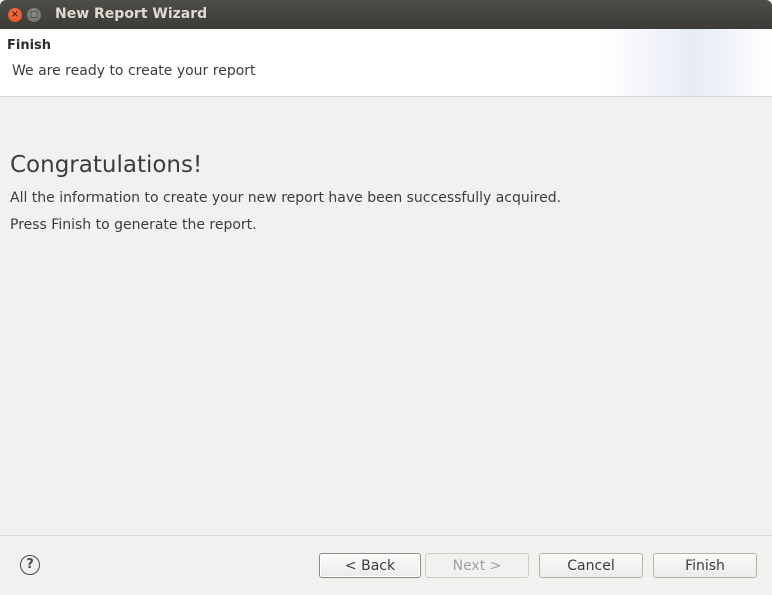  What do you see at coordinates (591, 565) in the screenshot?
I see `cancel-button: Cancel` at bounding box center [591, 565].